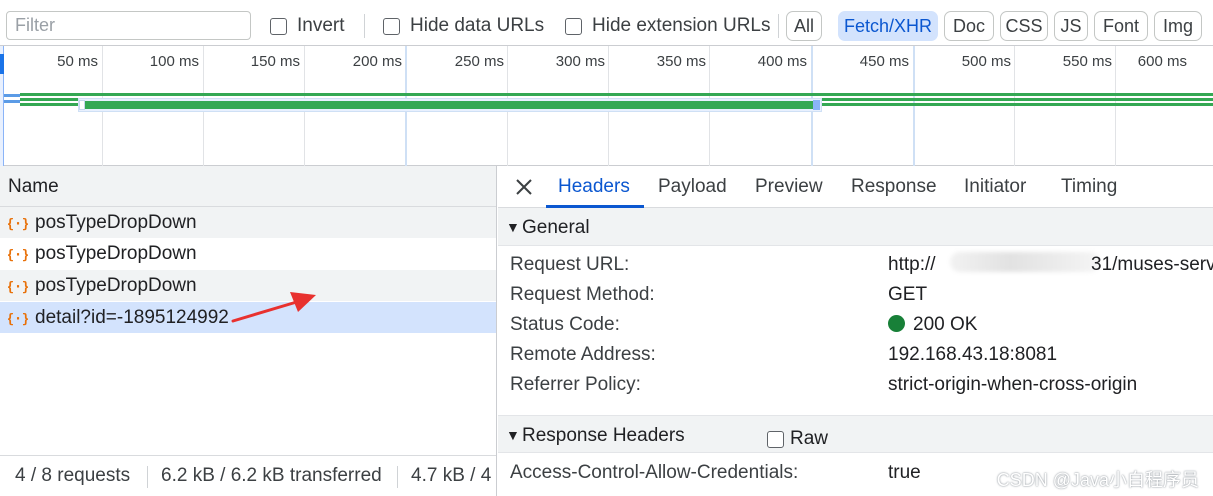 The image size is (1213, 496). What do you see at coordinates (377, 61) in the screenshot?
I see `timeline-tick-label: 200 ms` at bounding box center [377, 61].